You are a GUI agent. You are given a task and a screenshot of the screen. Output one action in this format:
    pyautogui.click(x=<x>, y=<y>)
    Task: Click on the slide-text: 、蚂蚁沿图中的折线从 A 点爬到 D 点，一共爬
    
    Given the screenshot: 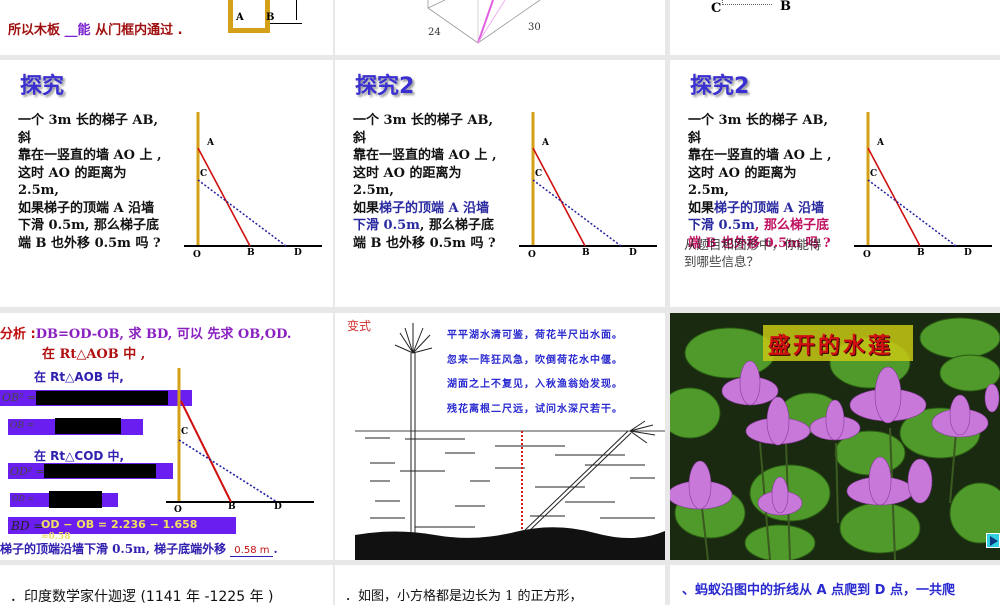 What is the action you would take?
    pyautogui.click(x=818, y=590)
    